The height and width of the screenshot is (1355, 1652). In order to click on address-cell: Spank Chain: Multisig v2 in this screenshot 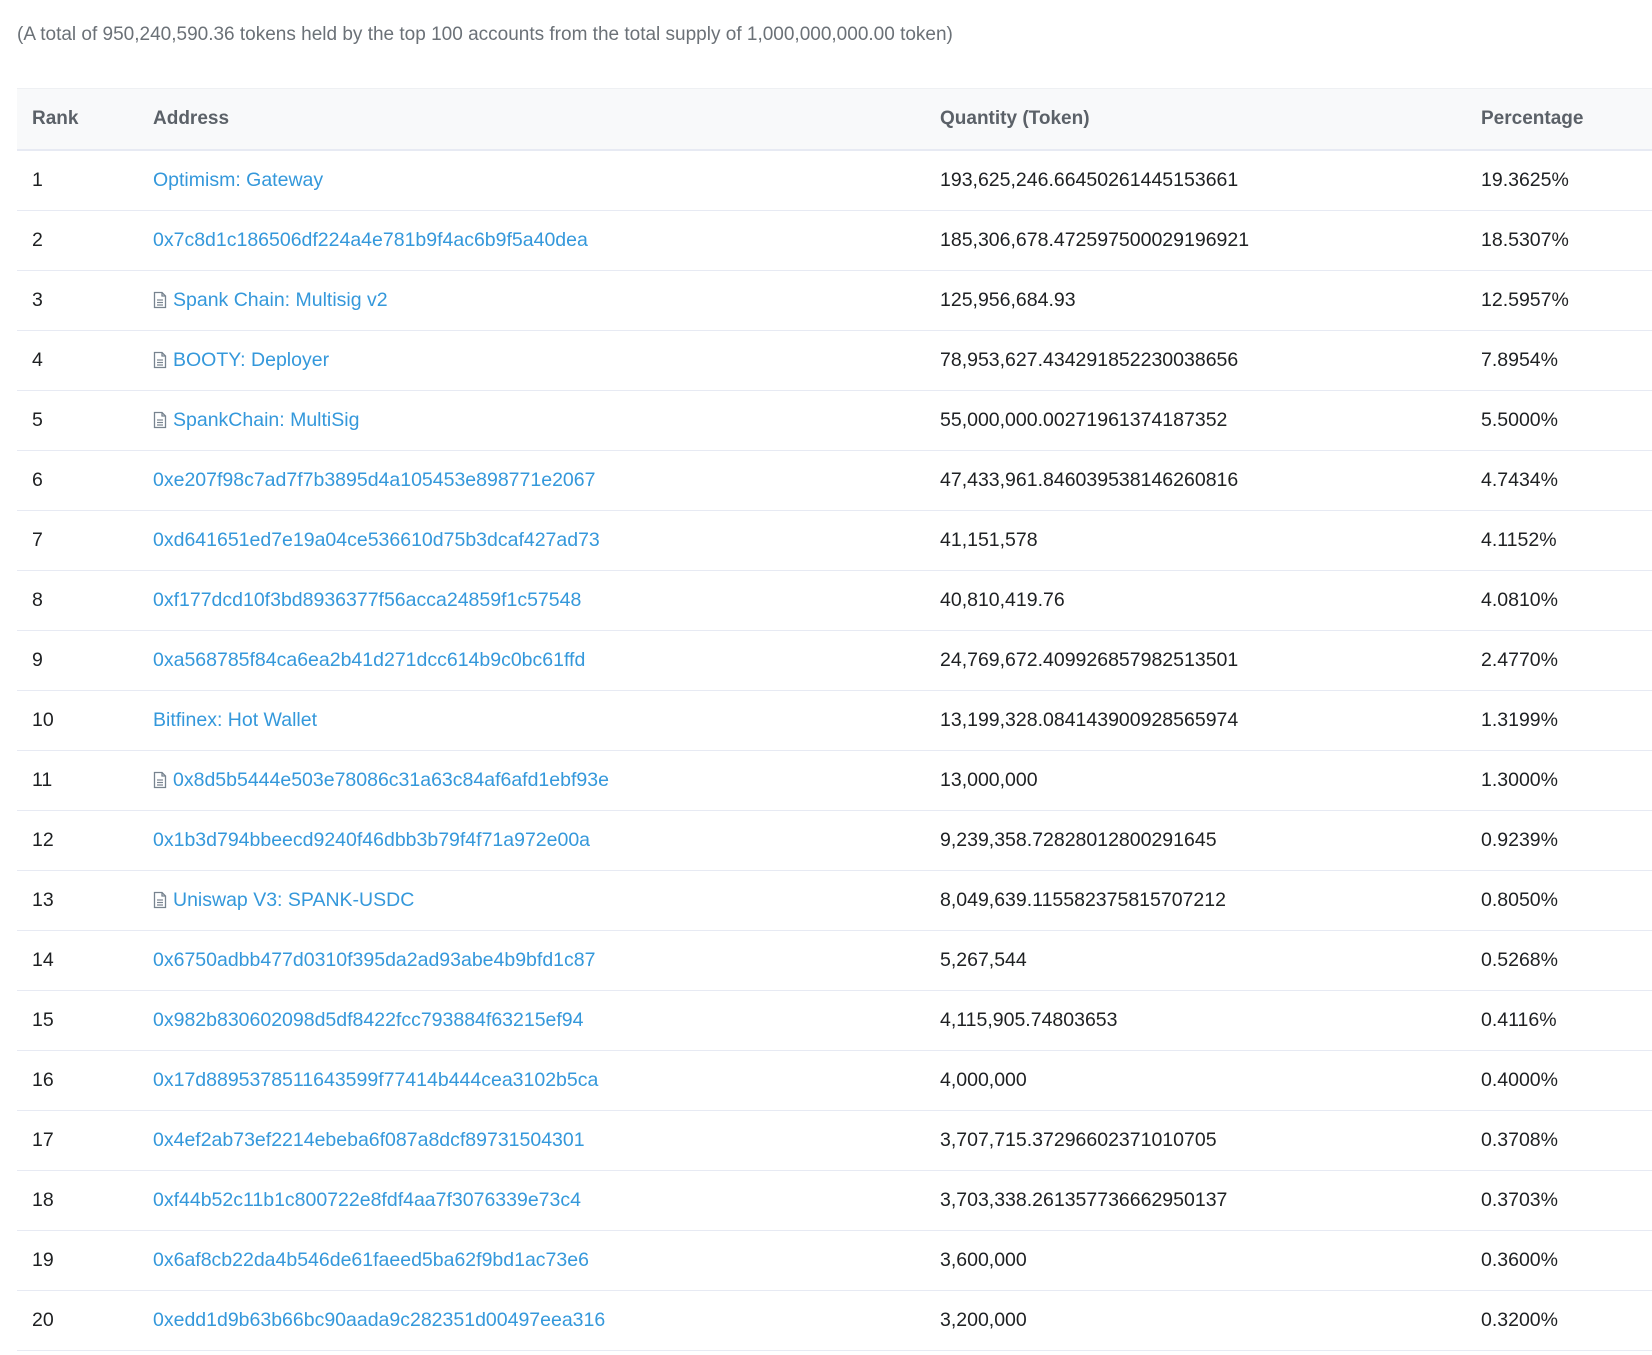, I will do `click(270, 300)`.